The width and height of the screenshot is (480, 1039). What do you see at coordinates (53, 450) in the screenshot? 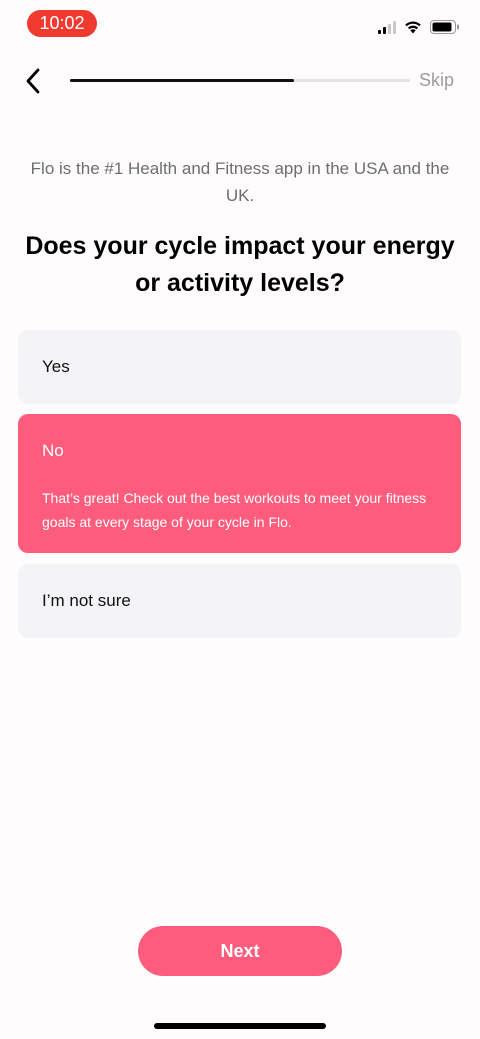
I see `option-label: No` at bounding box center [53, 450].